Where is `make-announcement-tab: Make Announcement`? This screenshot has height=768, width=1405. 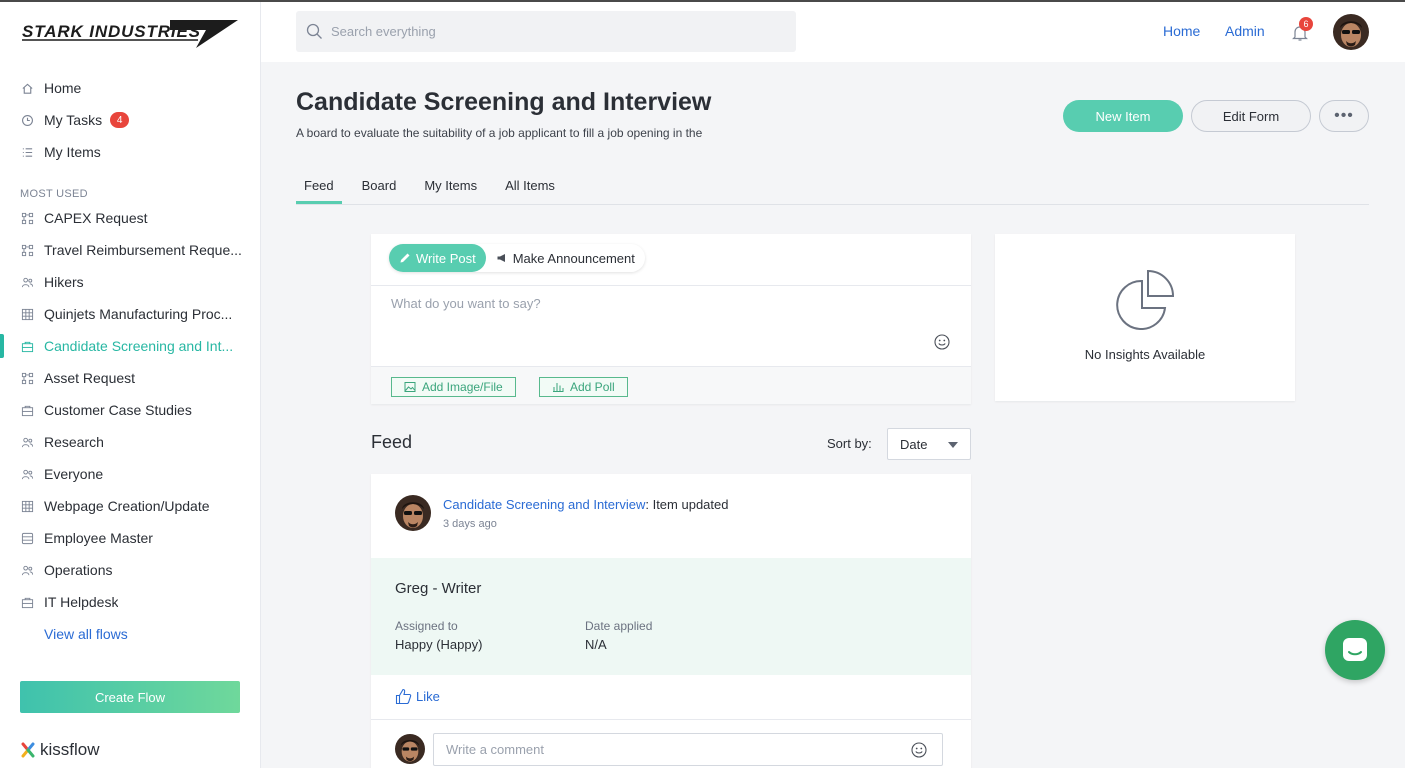 make-announcement-tab: Make Announcement is located at coordinates (565, 258).